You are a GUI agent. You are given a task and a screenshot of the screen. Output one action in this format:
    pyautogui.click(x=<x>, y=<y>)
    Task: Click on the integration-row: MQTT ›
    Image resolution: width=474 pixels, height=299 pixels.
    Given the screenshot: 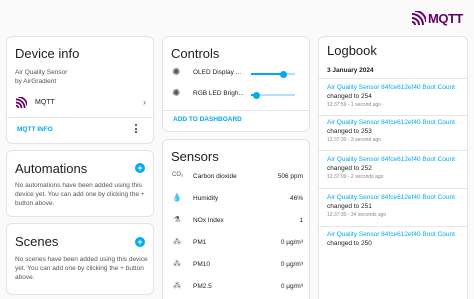 What is the action you would take?
    pyautogui.click(x=80, y=103)
    